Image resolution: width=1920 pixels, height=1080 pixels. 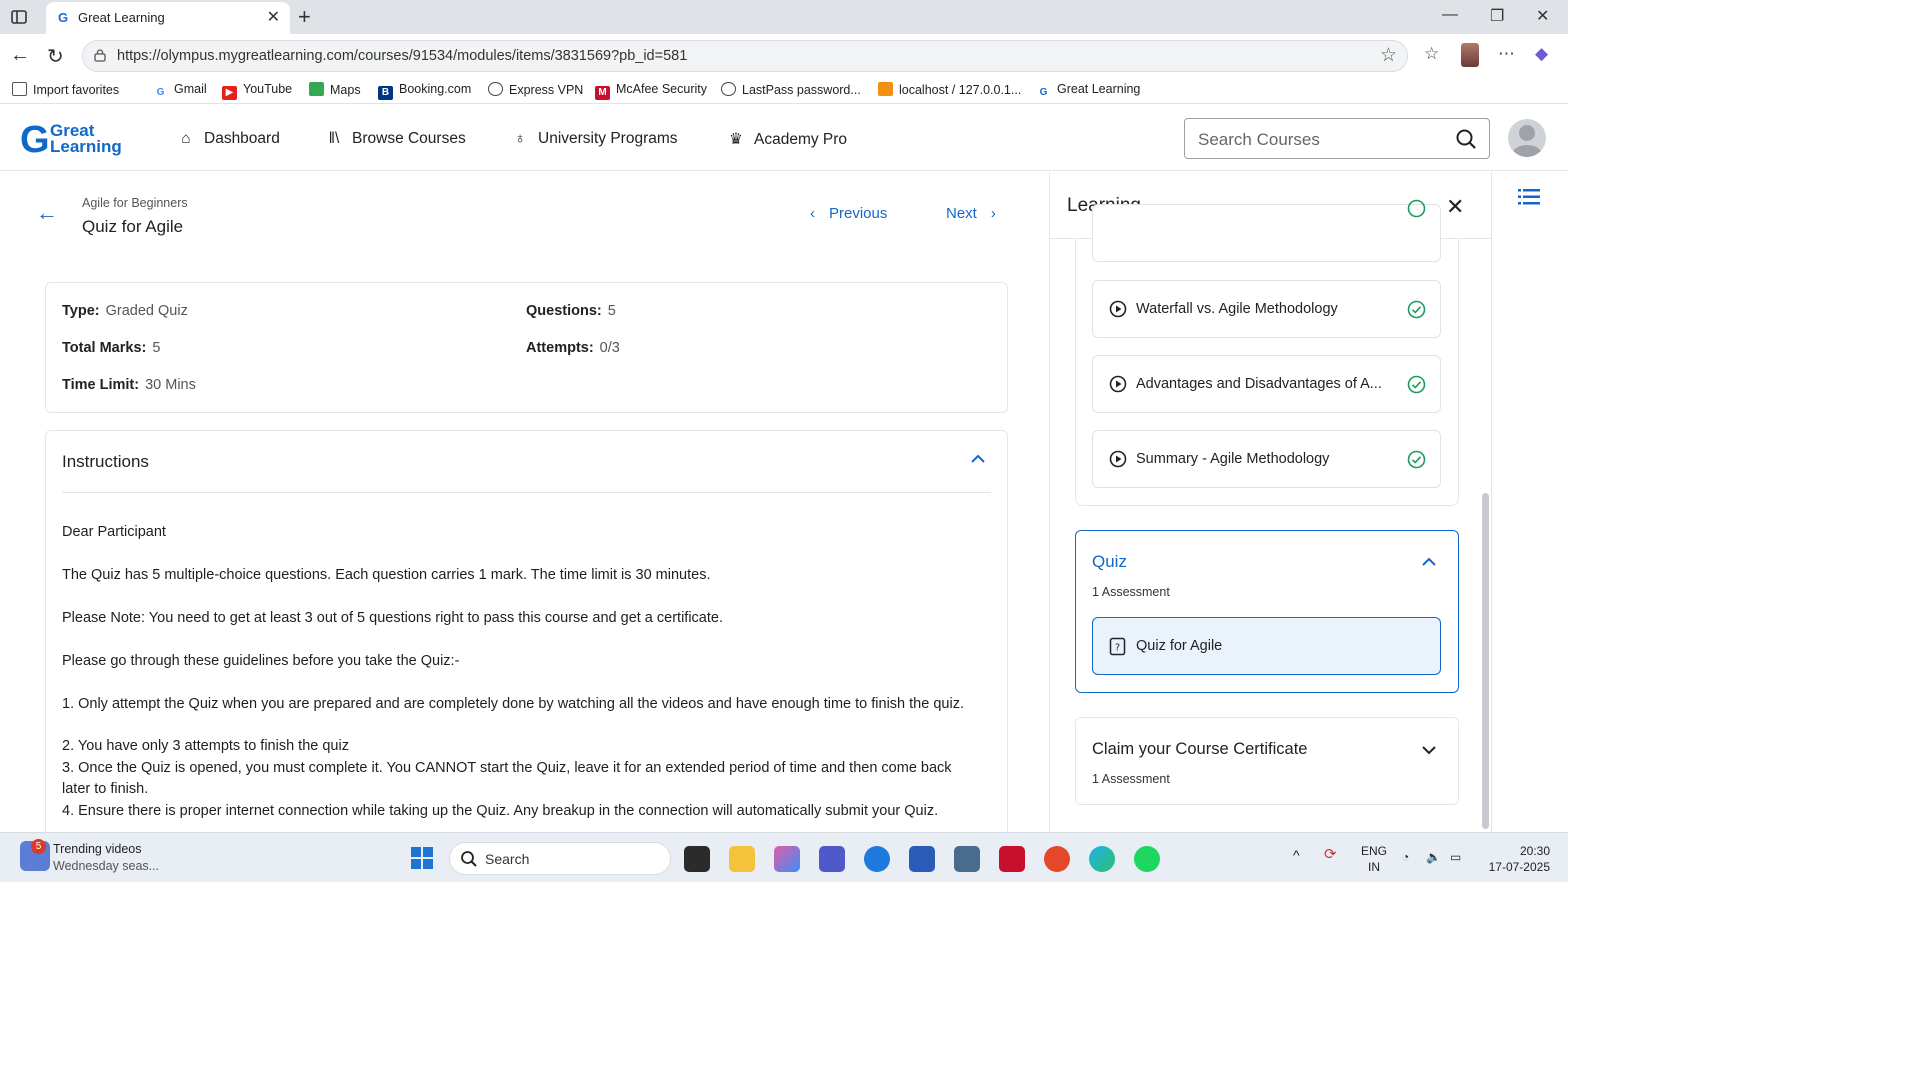 I want to click on bookmark-import-favorites: Import favorites, so click(x=65, y=89).